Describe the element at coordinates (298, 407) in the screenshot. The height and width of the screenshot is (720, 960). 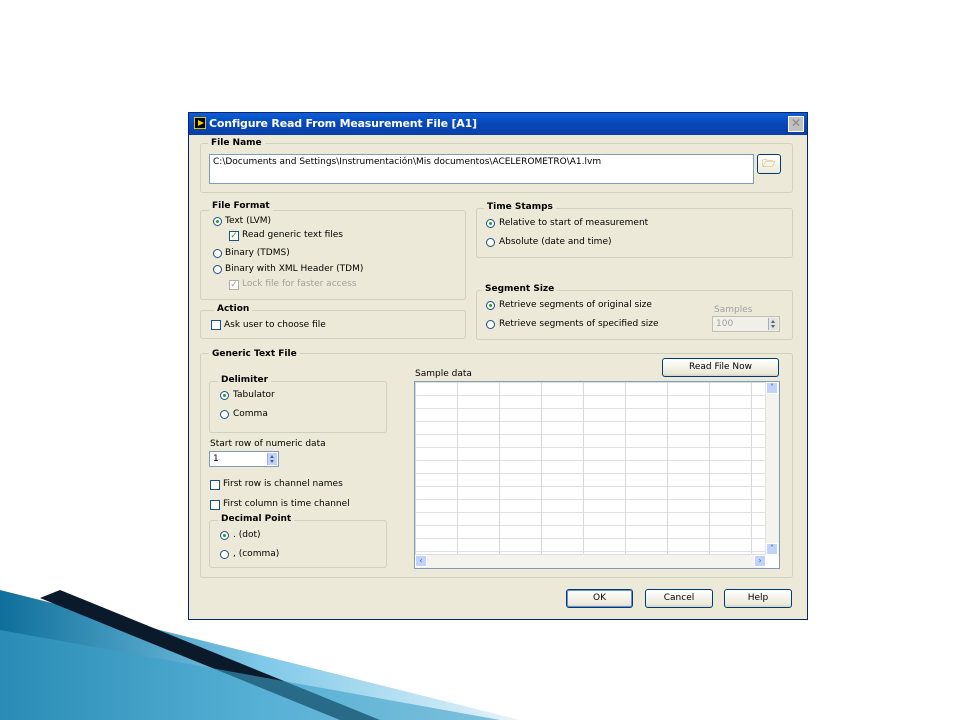
I see `delimiter-group` at that location.